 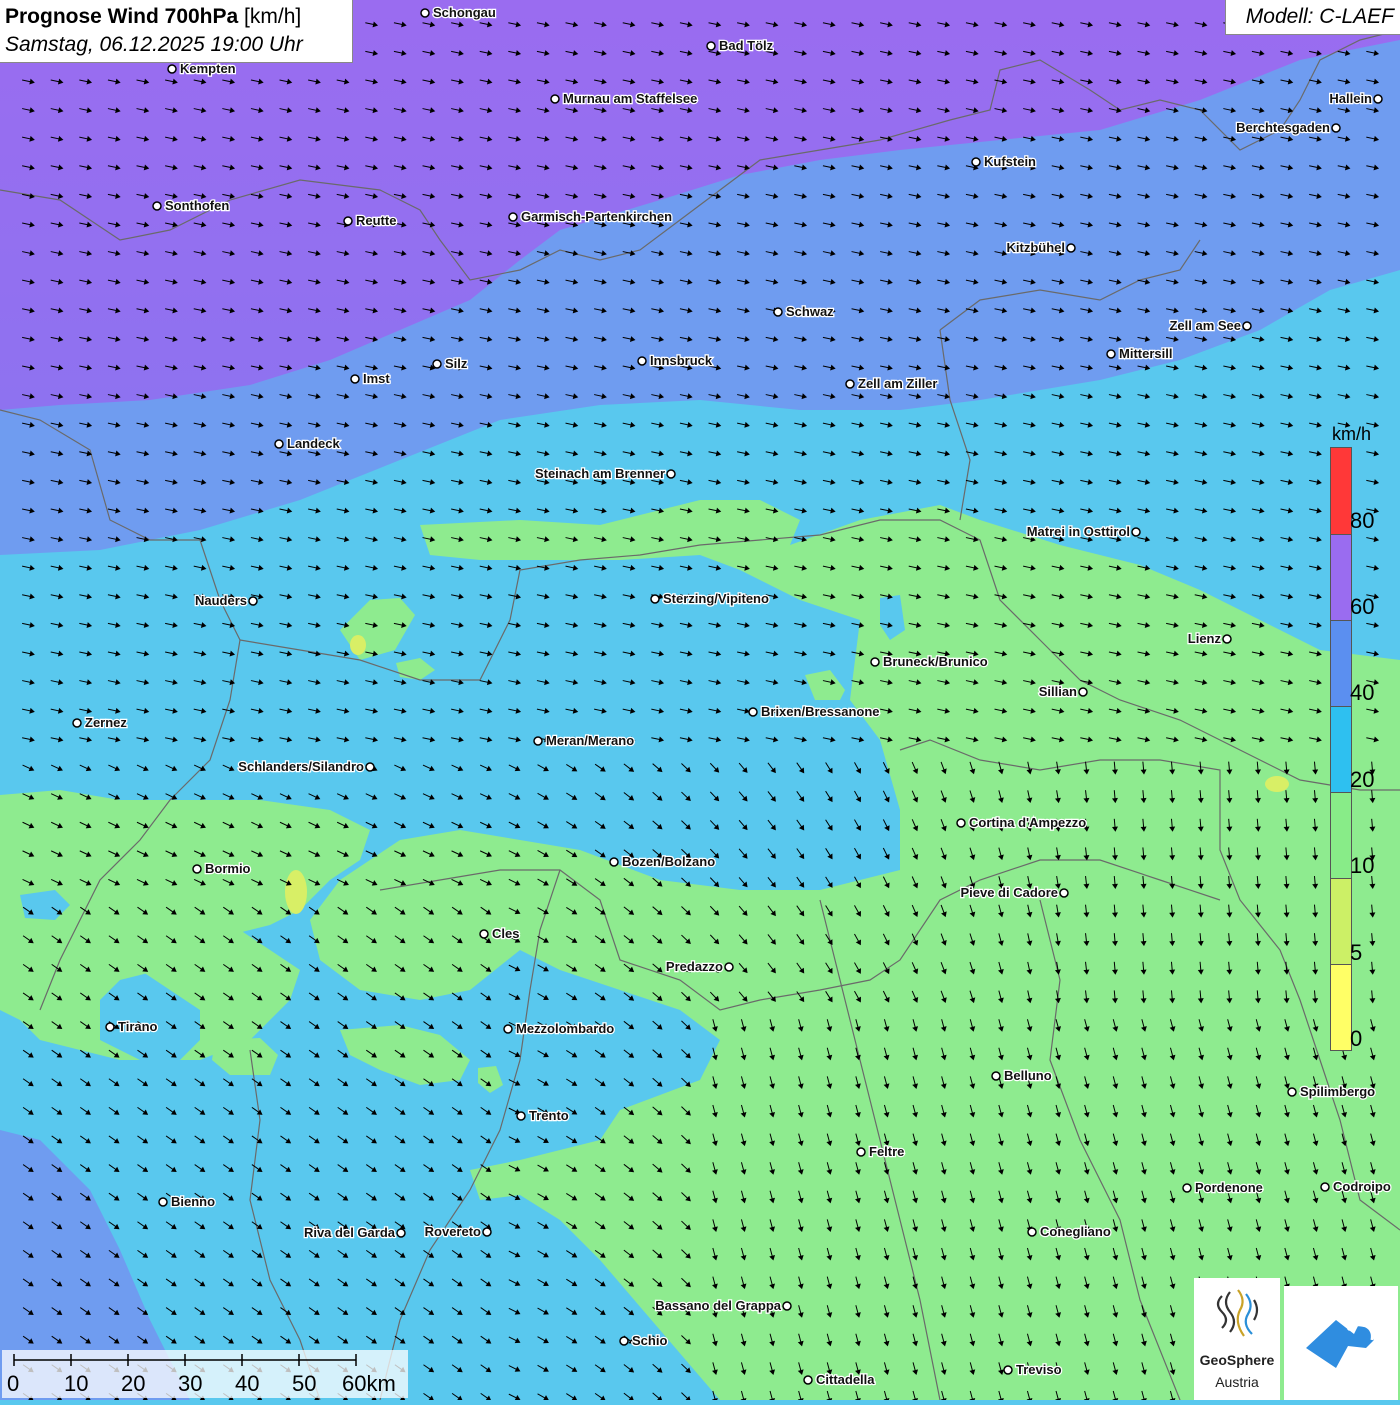 I want to click on city-label: Murnau am Staffelsee, so click(x=630, y=98).